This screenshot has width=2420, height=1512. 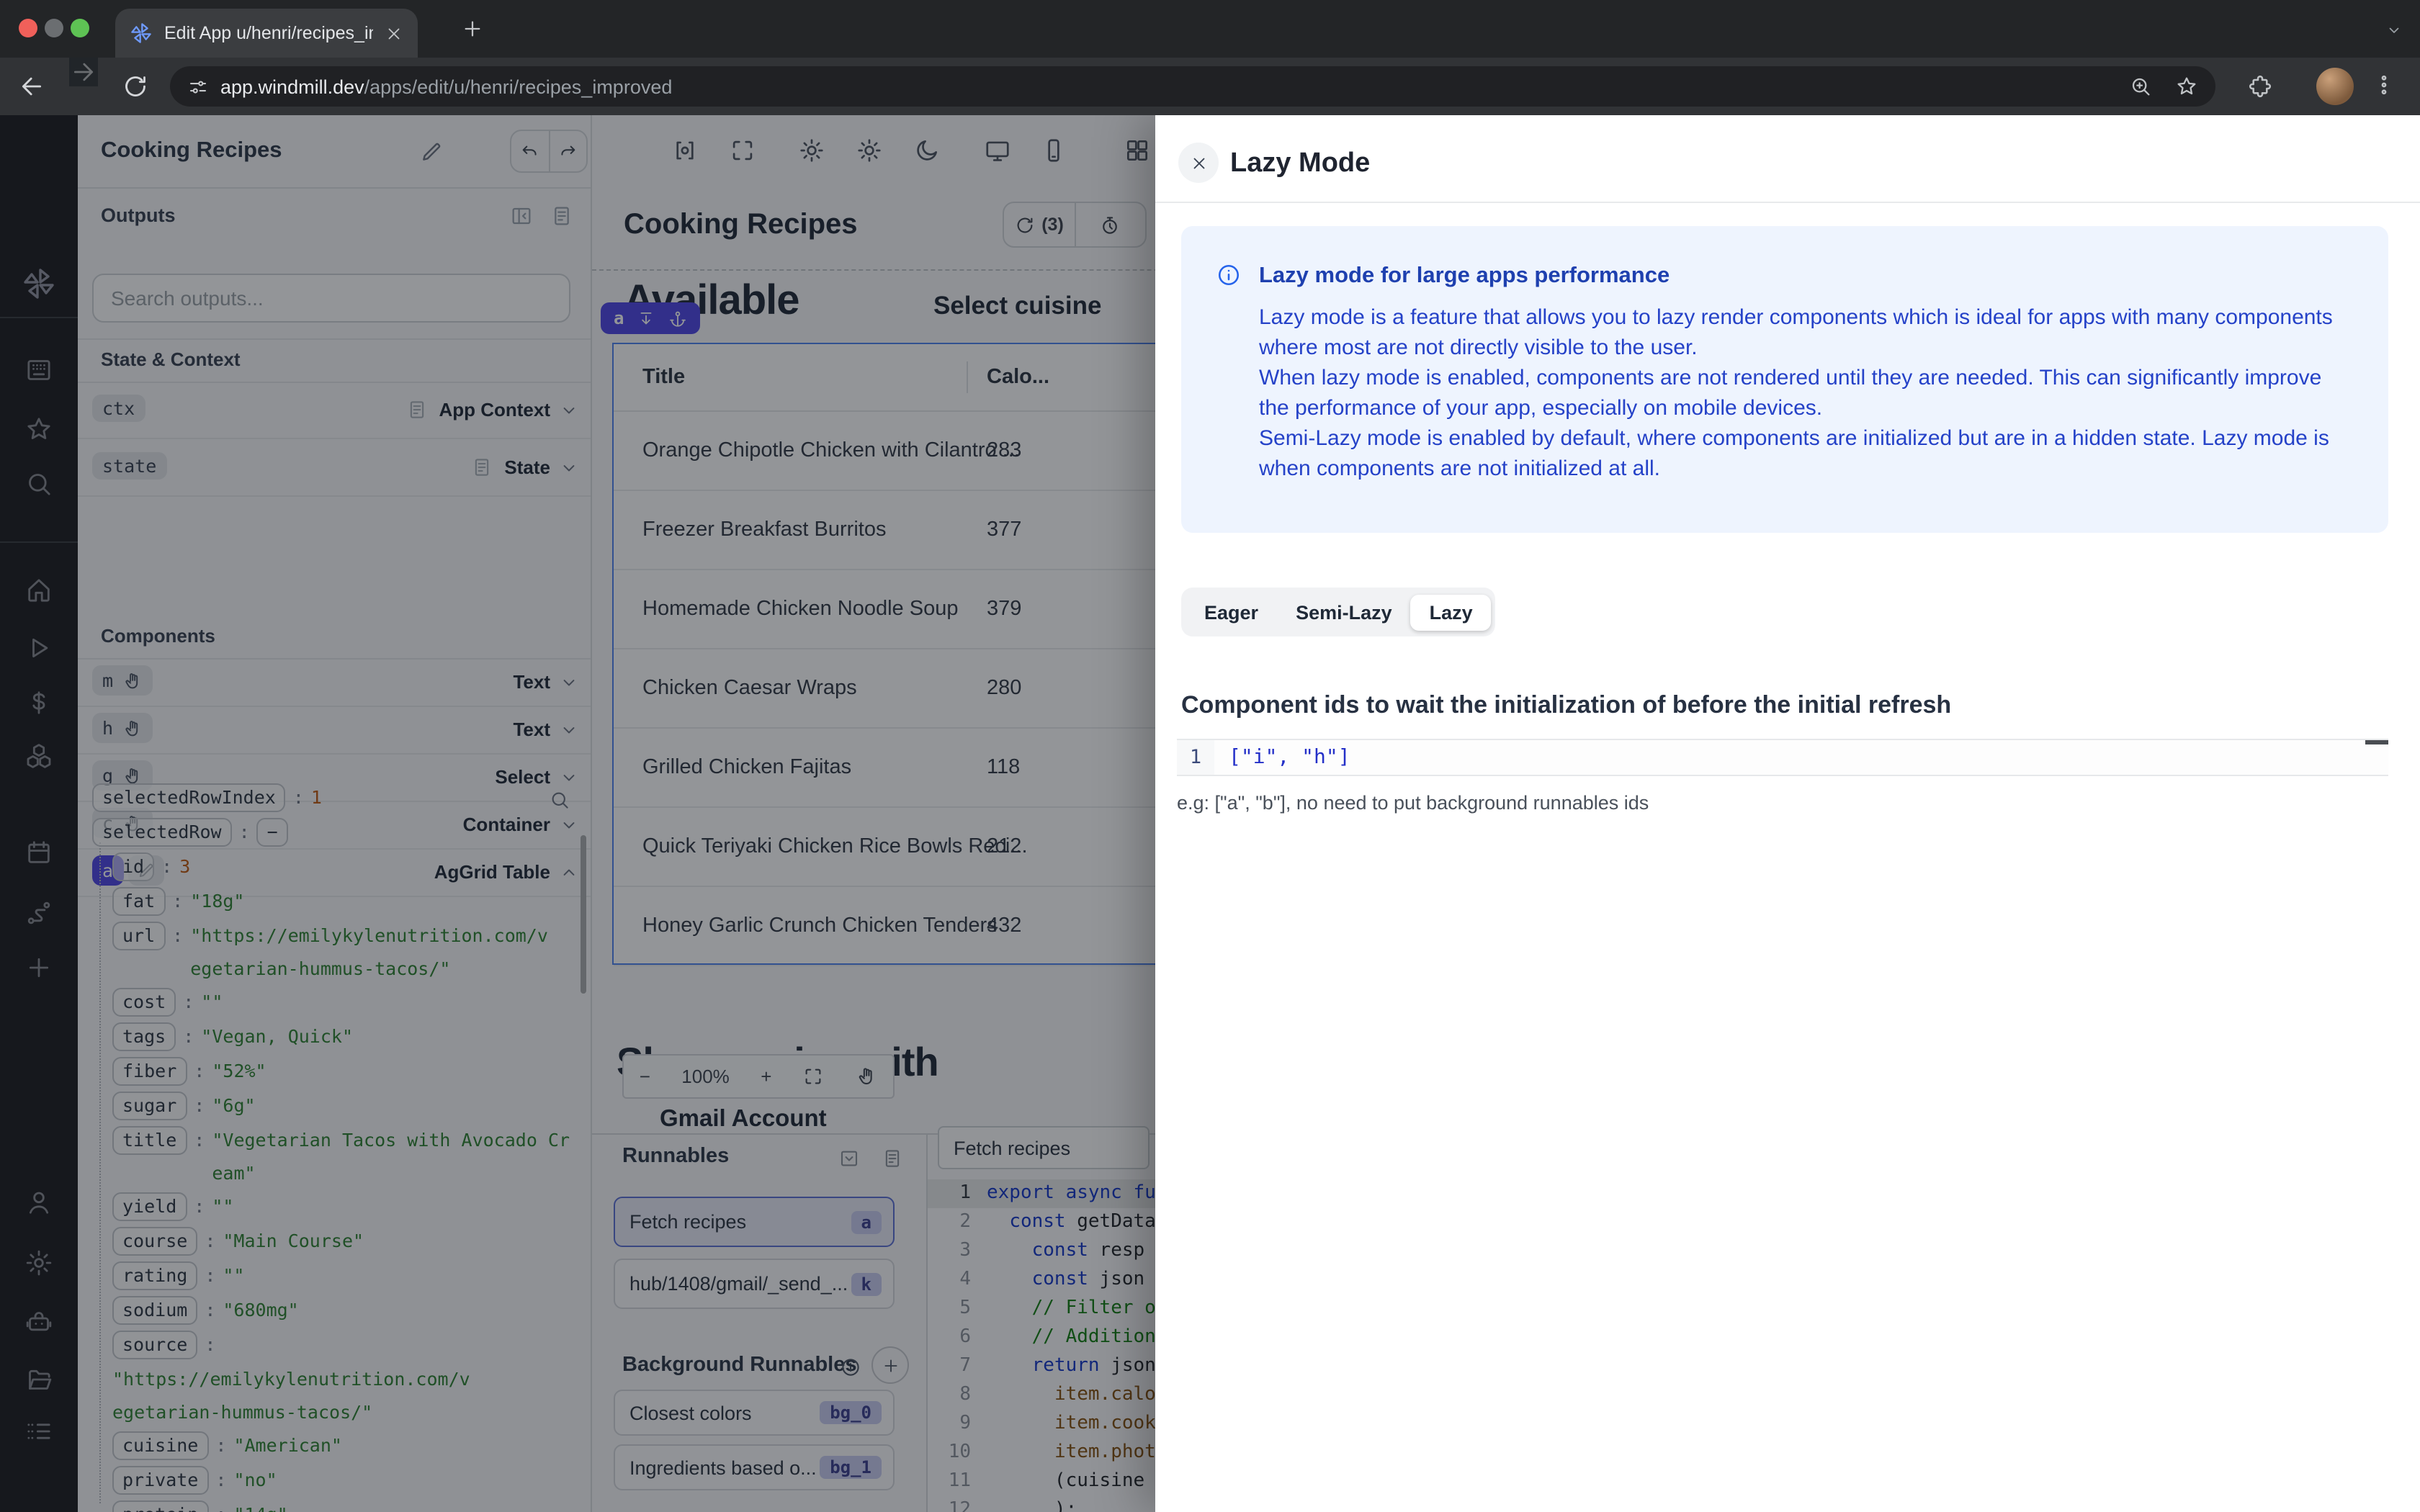 What do you see at coordinates (2260, 86) in the screenshot?
I see `extensions-icon` at bounding box center [2260, 86].